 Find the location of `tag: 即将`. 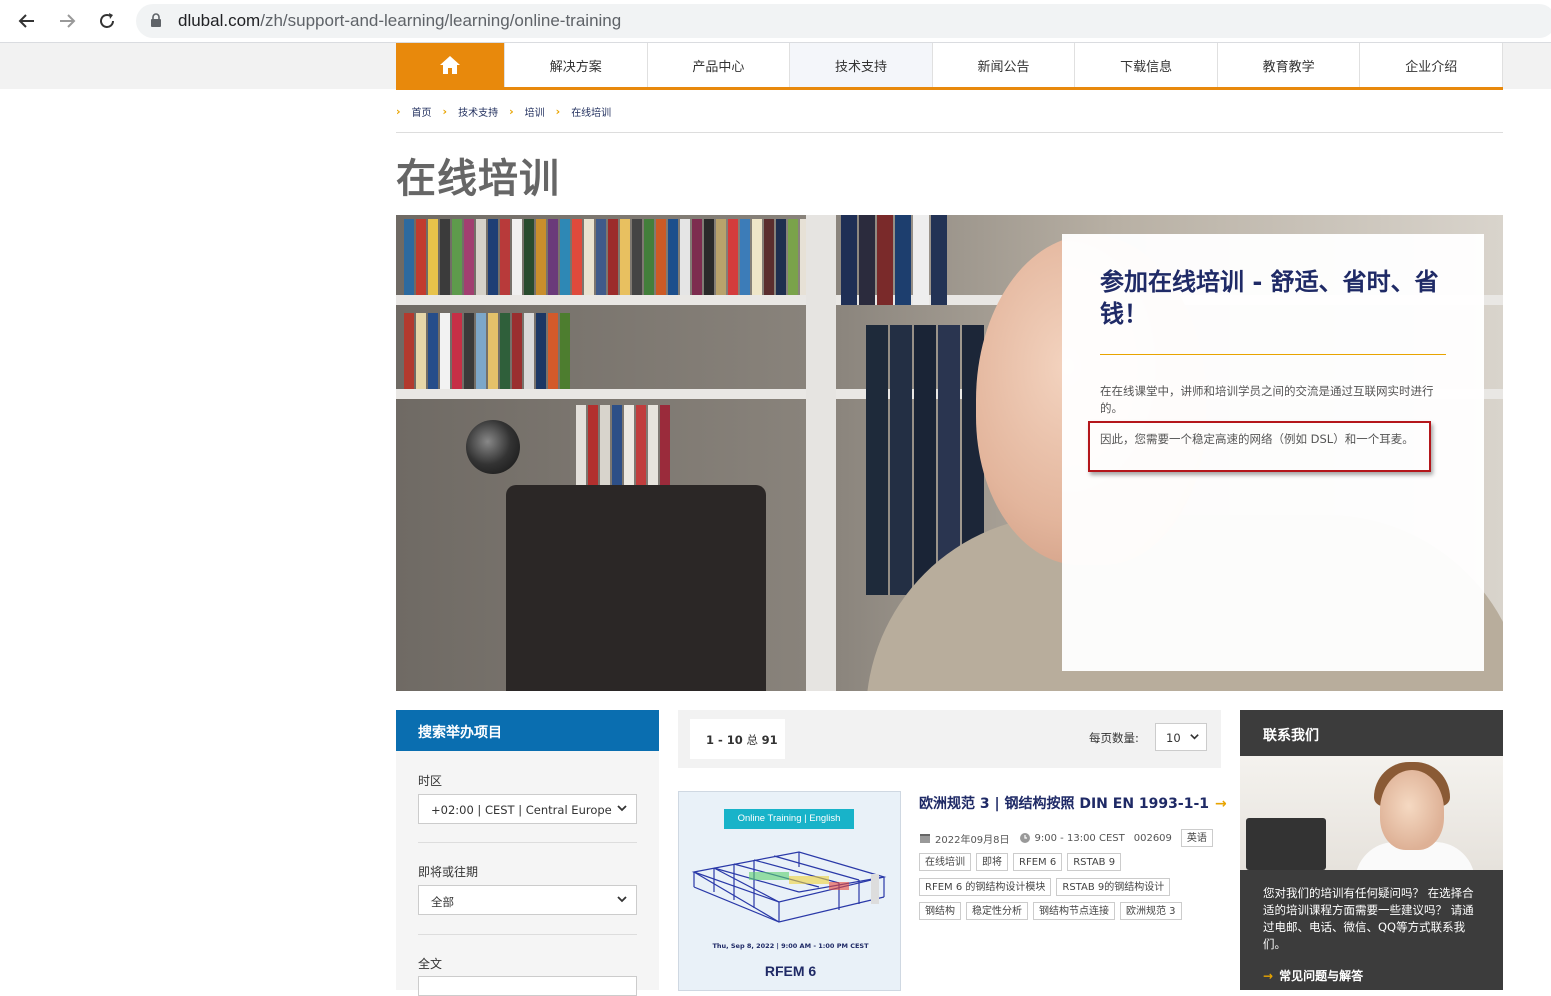

tag: 即将 is located at coordinates (992, 862).